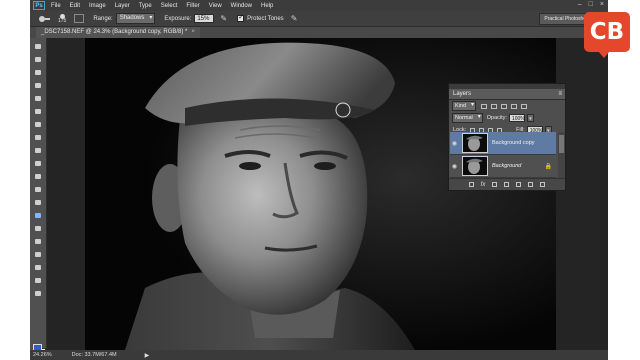 The height and width of the screenshot is (360, 640). What do you see at coordinates (462, 94) in the screenshot?
I see `layers-panel-title: Layers` at bounding box center [462, 94].